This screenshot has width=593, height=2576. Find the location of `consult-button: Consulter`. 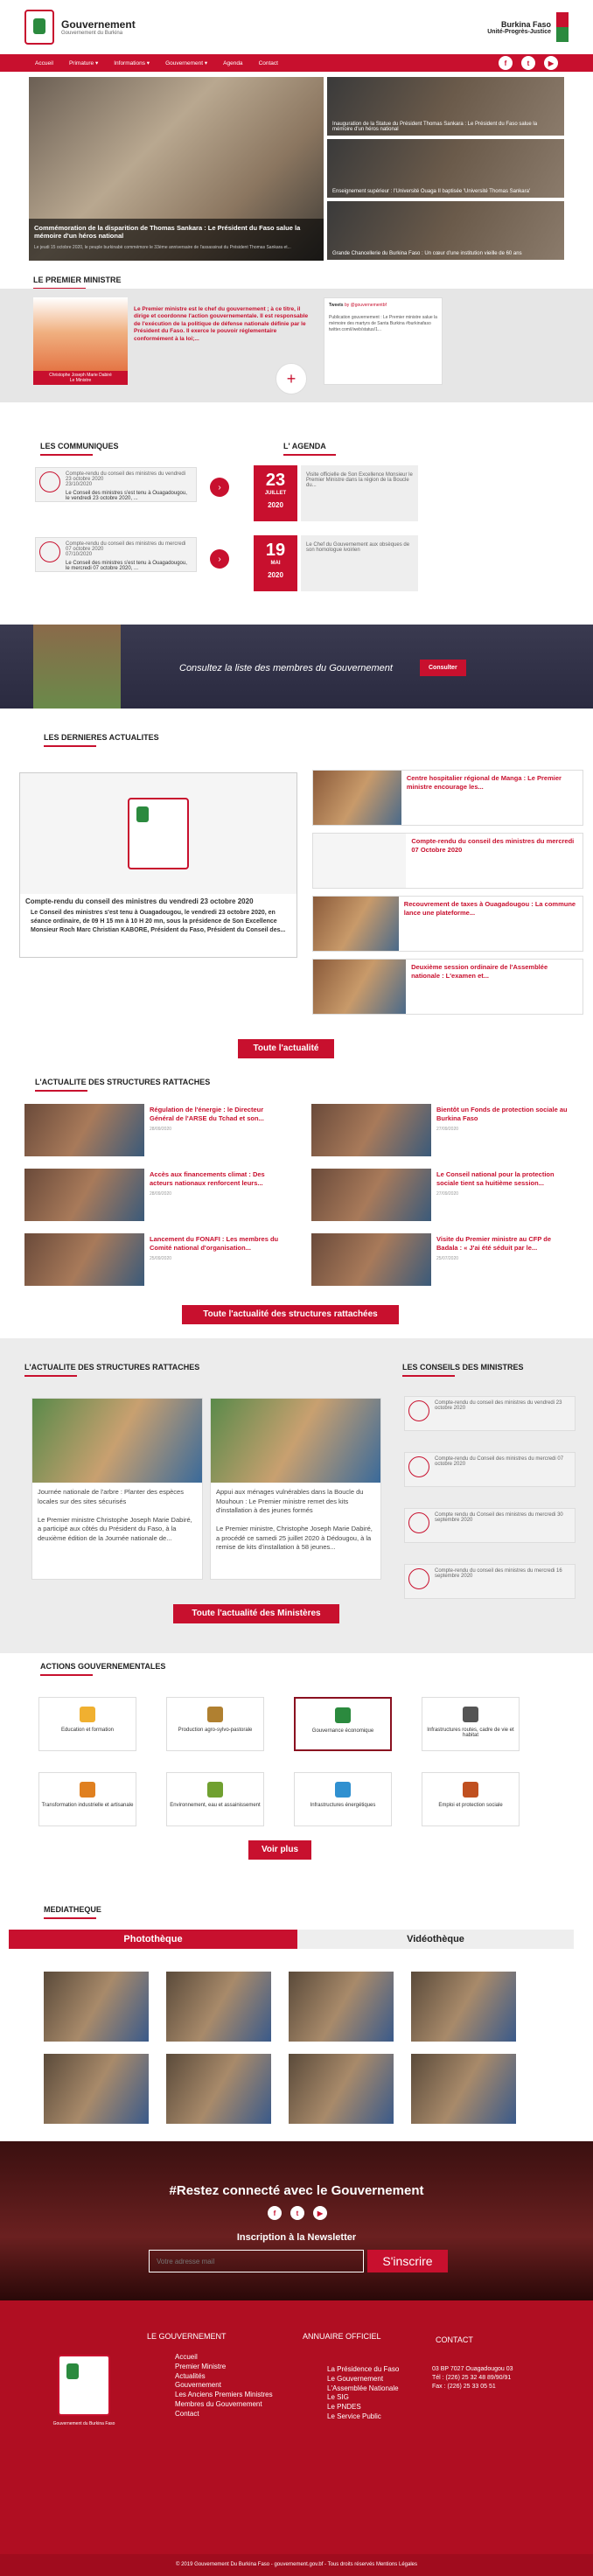

consult-button: Consulter is located at coordinates (443, 668).